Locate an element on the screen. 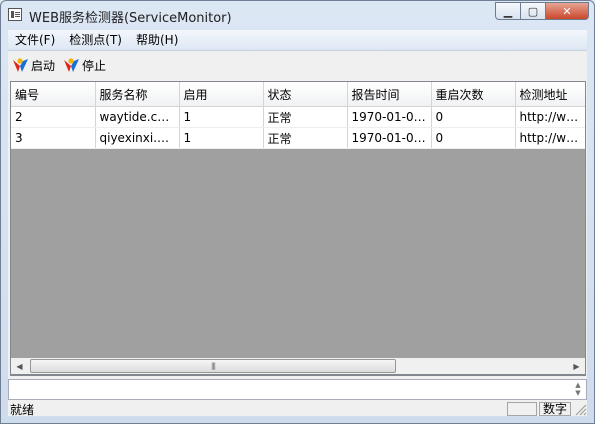 The height and width of the screenshot is (424, 595). minimize-button: ▁ is located at coordinates (508, 11).